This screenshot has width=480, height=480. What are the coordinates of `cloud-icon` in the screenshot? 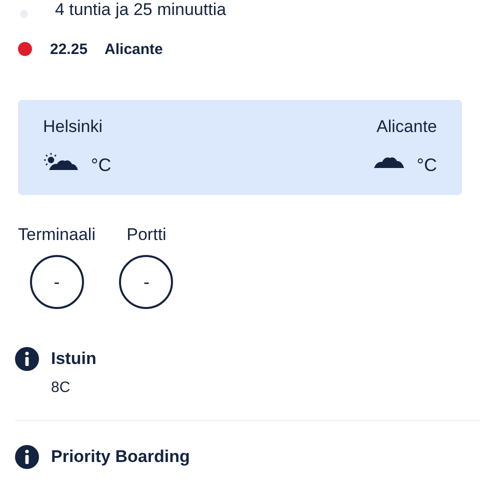 It's located at (388, 161).